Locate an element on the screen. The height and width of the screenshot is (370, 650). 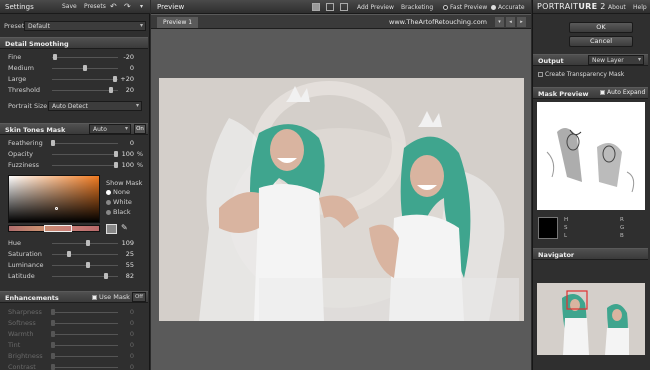
show-mask-black: Black is located at coordinates (119, 213).